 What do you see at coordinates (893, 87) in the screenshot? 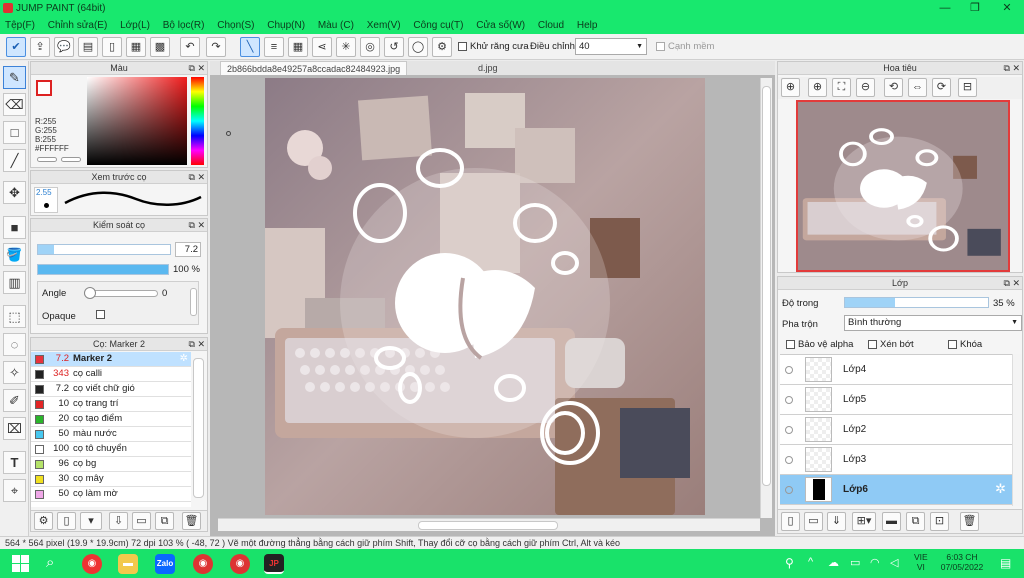
I see `rotate-left-icon: ⟲` at bounding box center [893, 87].